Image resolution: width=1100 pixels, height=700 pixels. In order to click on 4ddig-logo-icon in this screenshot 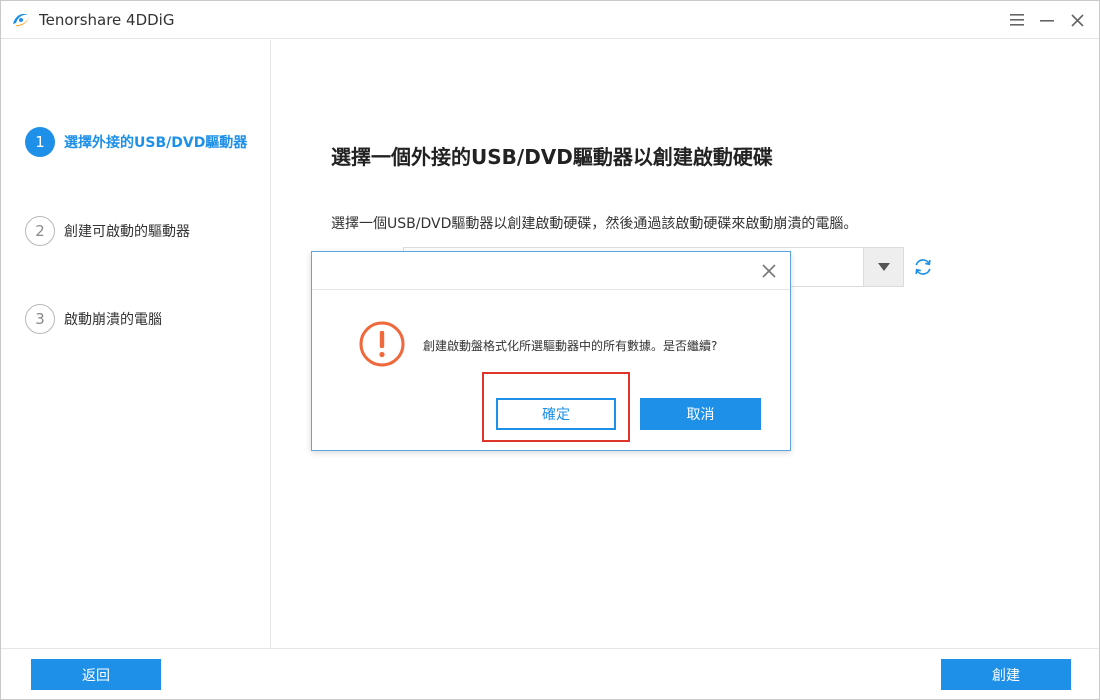, I will do `click(21, 20)`.